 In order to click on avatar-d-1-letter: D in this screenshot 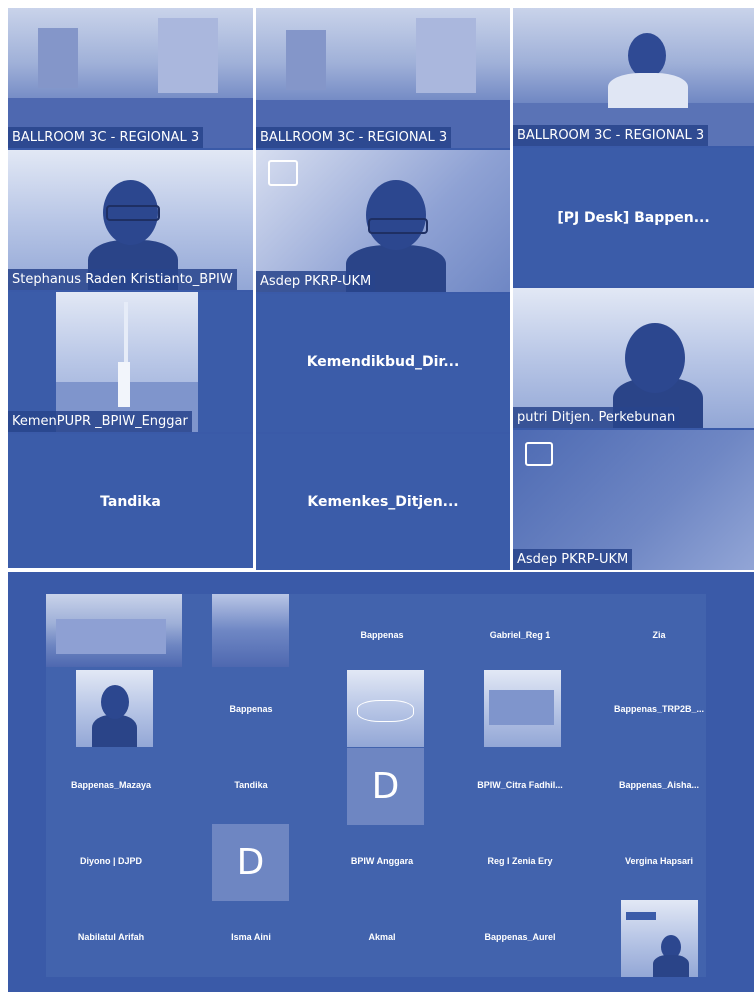, I will do `click(385, 786)`.